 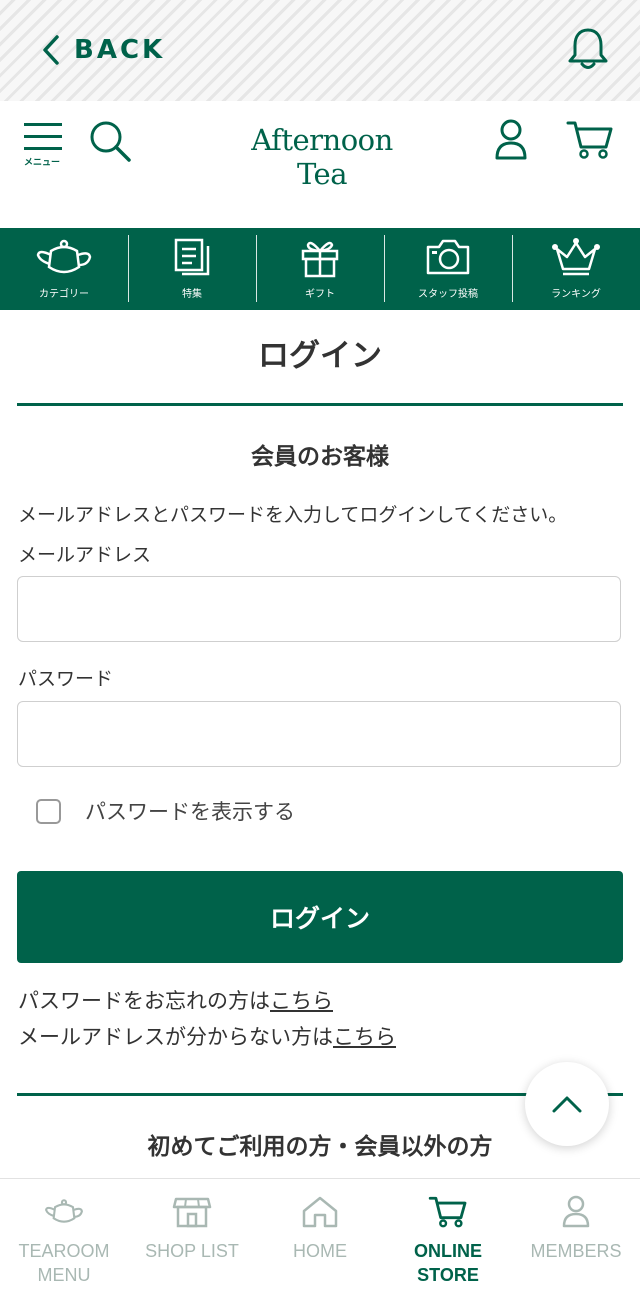 I want to click on password-label: パスワード, so click(x=66, y=679).